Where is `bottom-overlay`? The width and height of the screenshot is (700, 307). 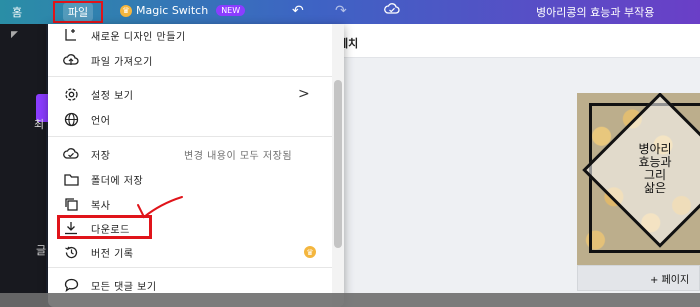 bottom-overlay is located at coordinates (350, 300).